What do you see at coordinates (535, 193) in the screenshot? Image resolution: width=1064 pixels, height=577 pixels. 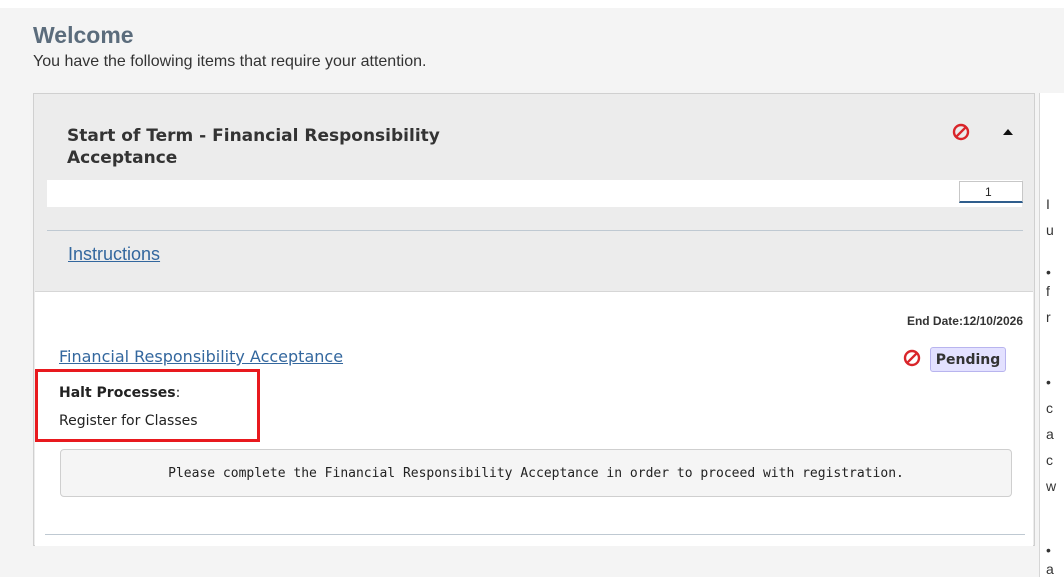 I see `progress-bar` at bounding box center [535, 193].